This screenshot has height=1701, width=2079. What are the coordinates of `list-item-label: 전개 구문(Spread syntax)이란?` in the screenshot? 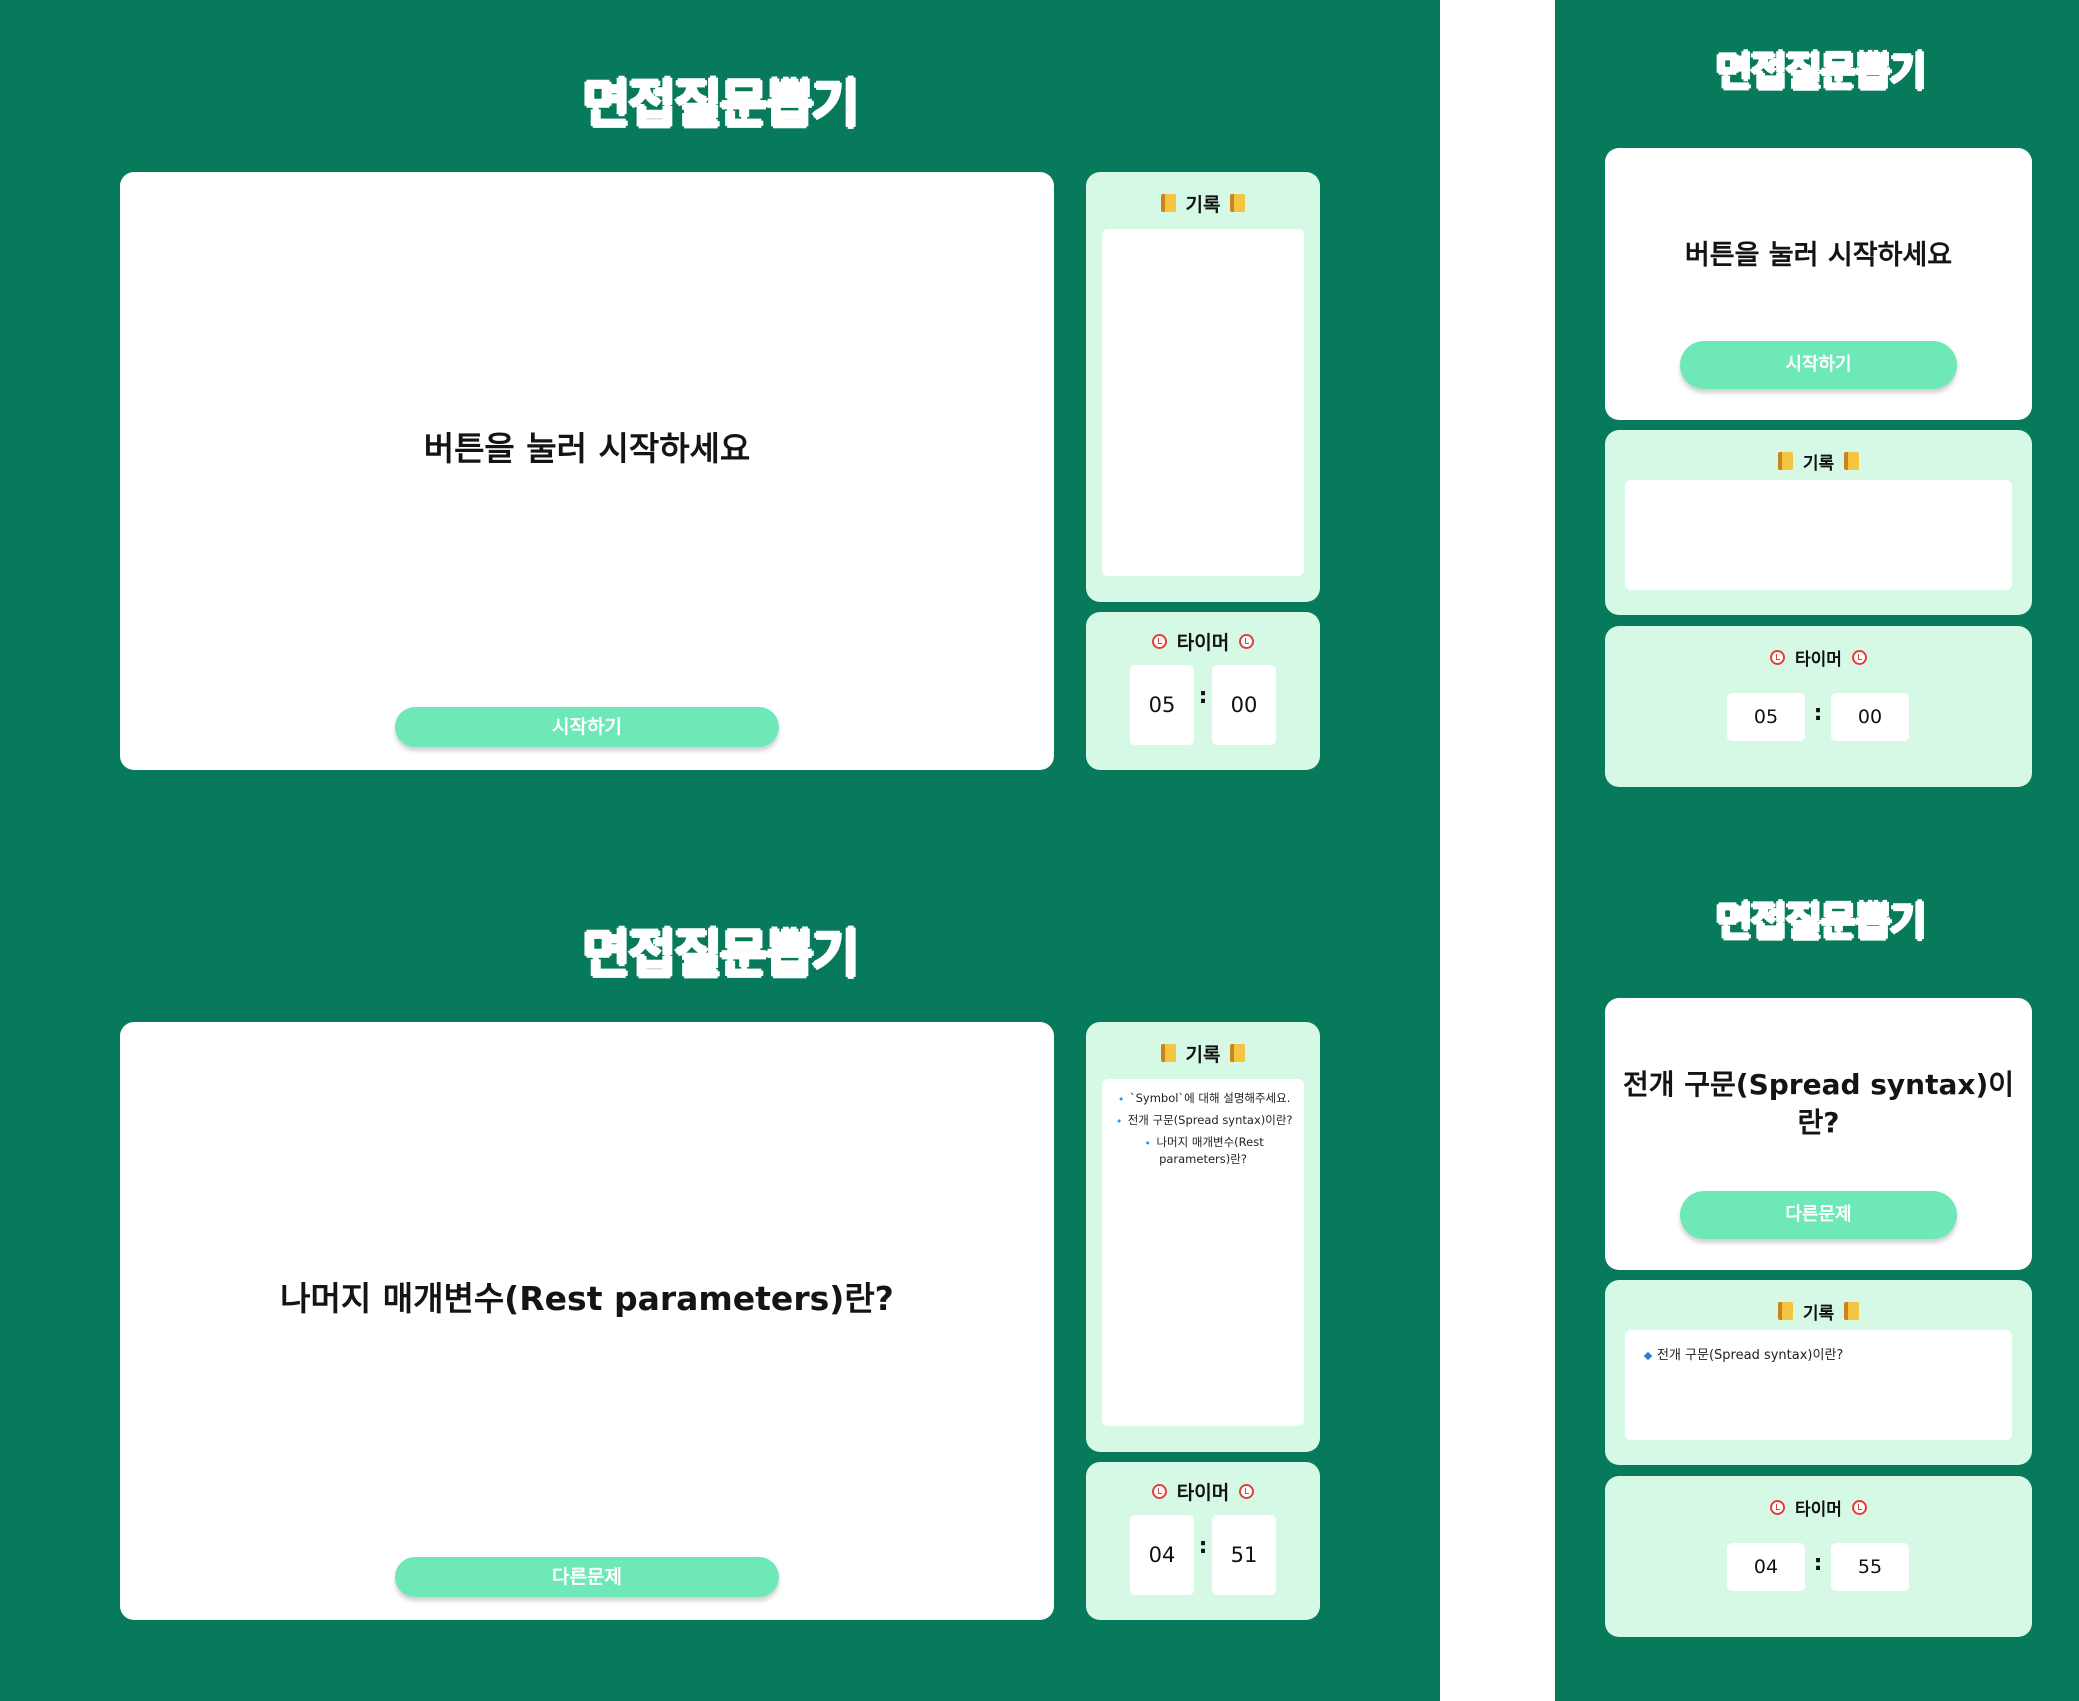 It's located at (1750, 1355).